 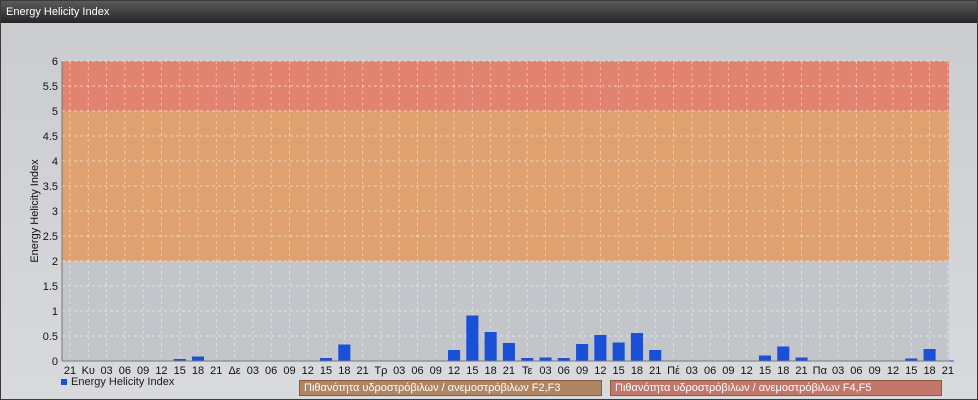 What do you see at coordinates (50, 87) in the screenshot?
I see `y-tick-label: 5.5` at bounding box center [50, 87].